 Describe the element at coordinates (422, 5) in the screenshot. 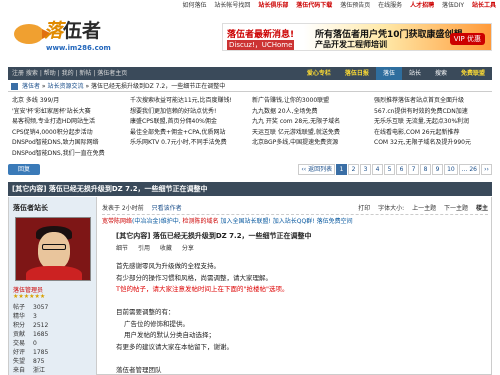

I see `top-link: 人才招聘` at that location.